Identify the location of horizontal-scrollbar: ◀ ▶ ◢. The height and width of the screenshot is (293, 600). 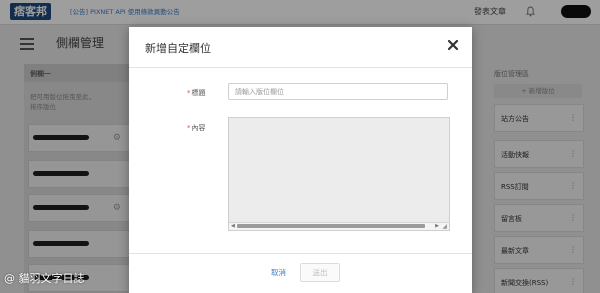
(339, 226).